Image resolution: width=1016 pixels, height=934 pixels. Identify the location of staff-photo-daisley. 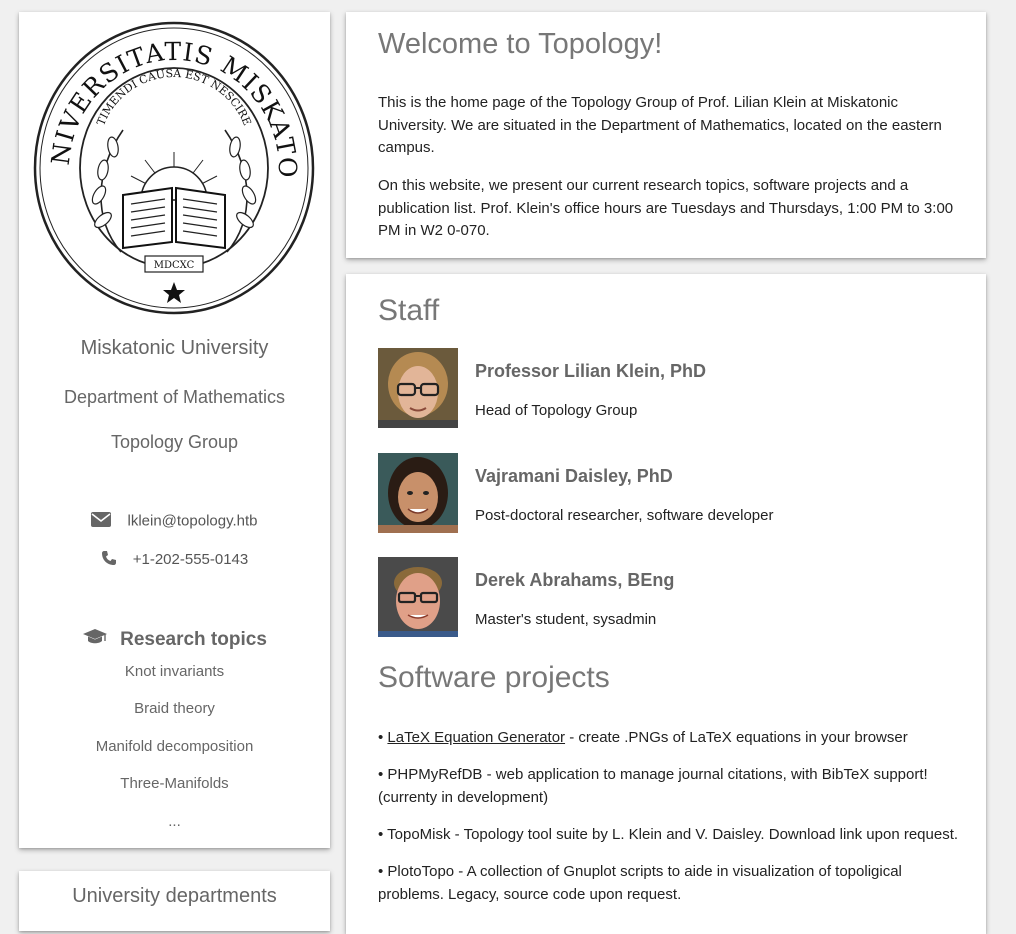
(418, 493).